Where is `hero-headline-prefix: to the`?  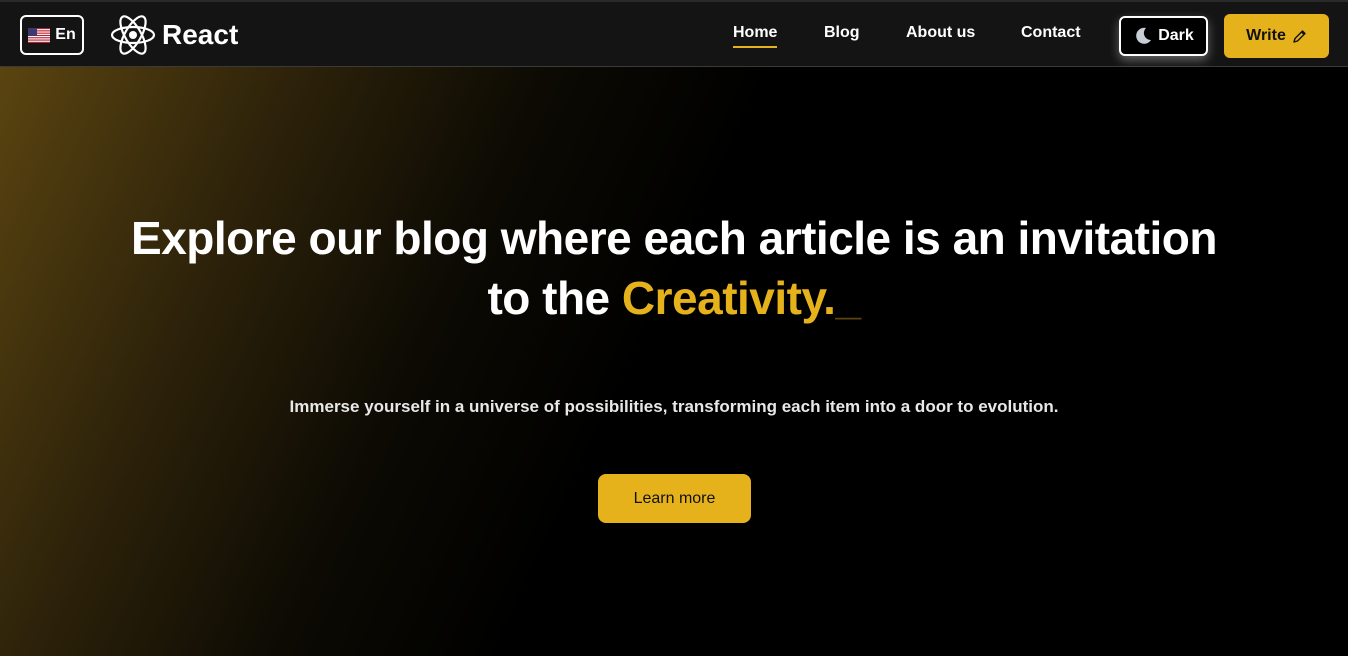 hero-headline-prefix: to the is located at coordinates (548, 298).